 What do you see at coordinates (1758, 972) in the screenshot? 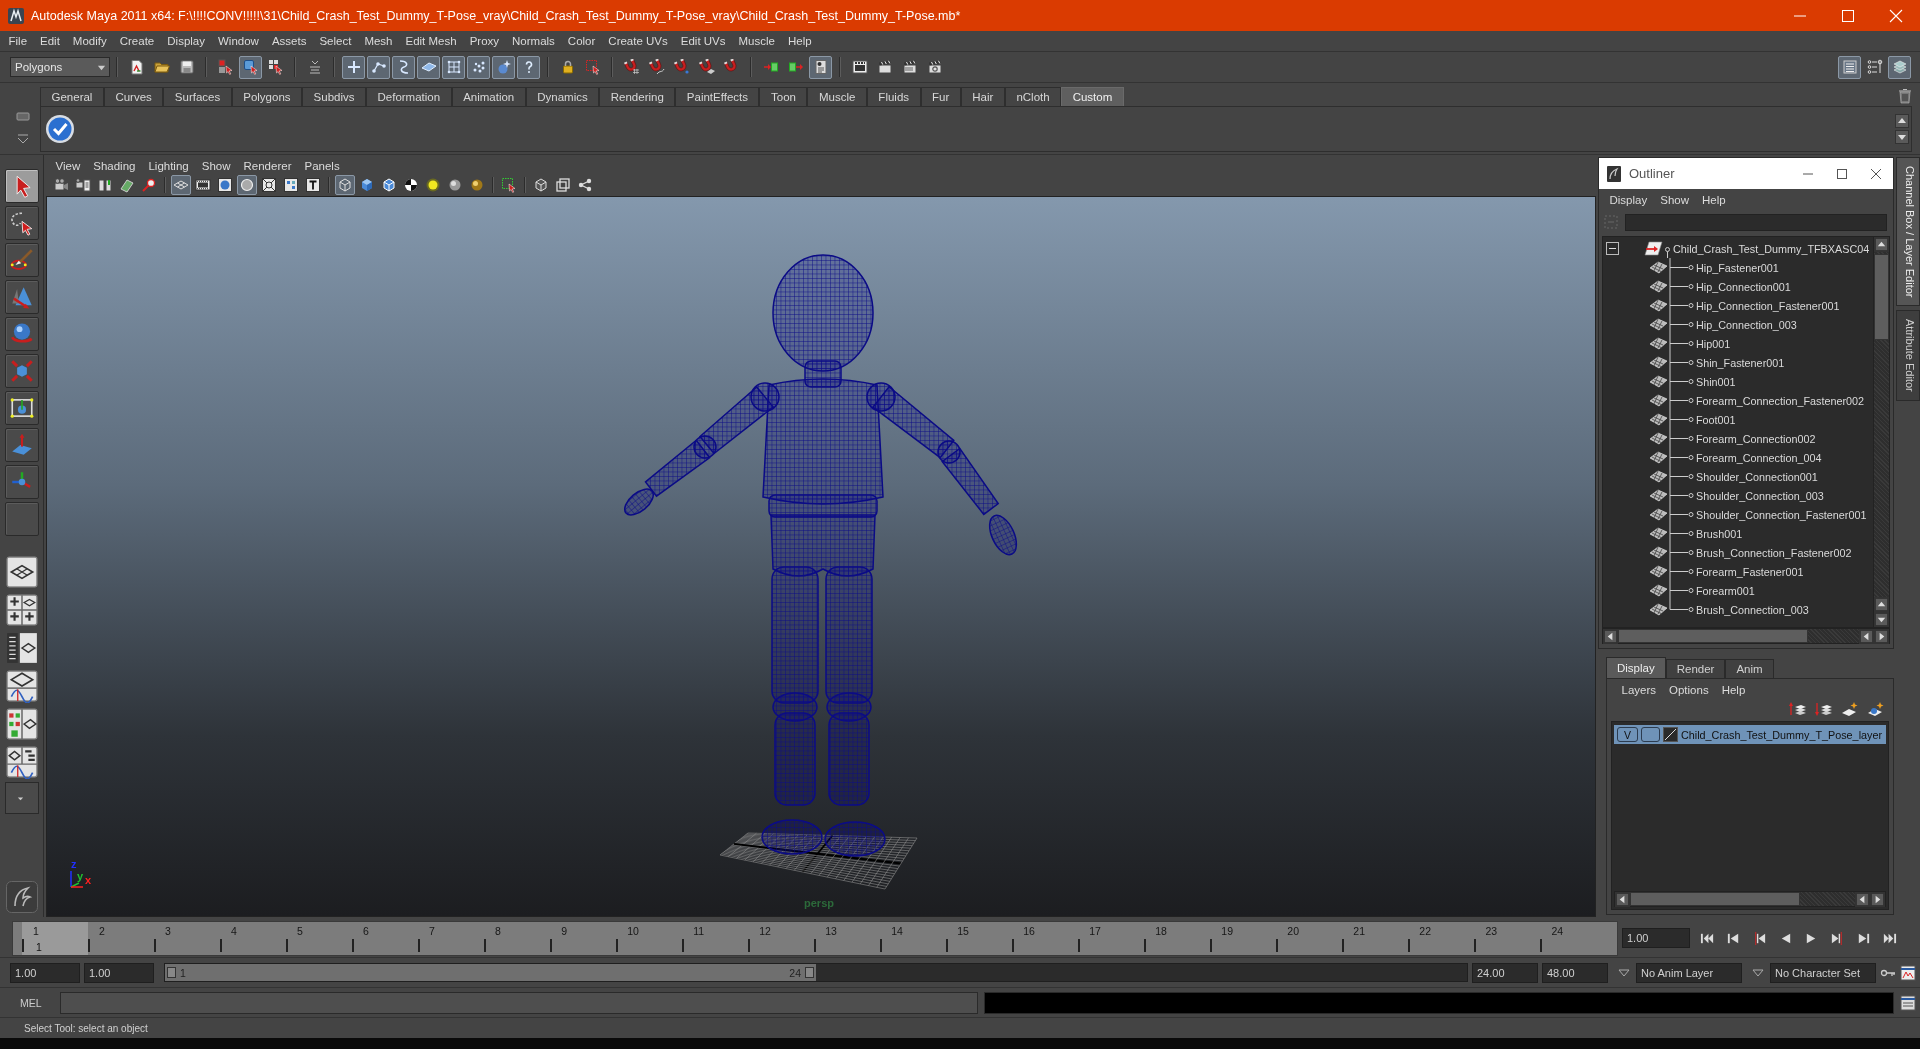
I see `caret-icon` at bounding box center [1758, 972].